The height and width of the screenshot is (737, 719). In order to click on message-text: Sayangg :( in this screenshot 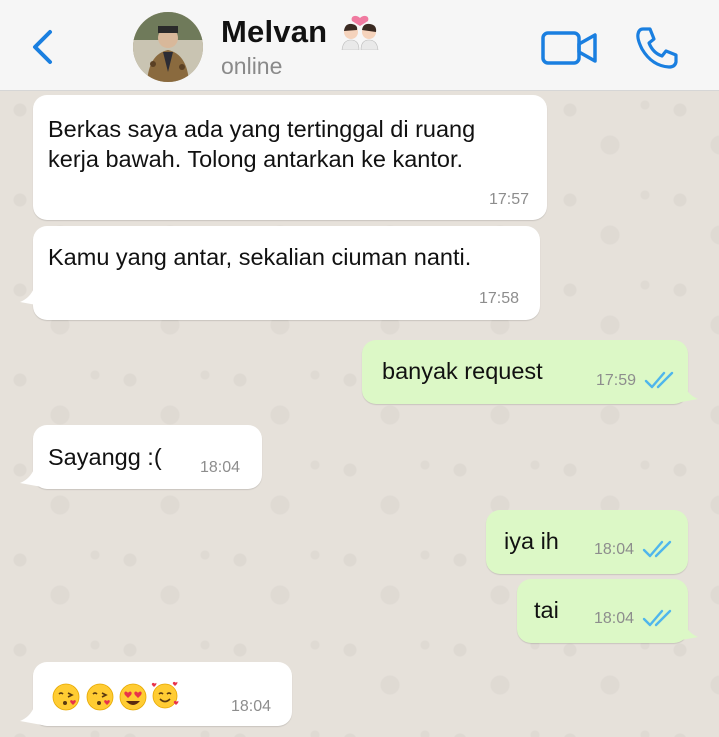, I will do `click(105, 457)`.